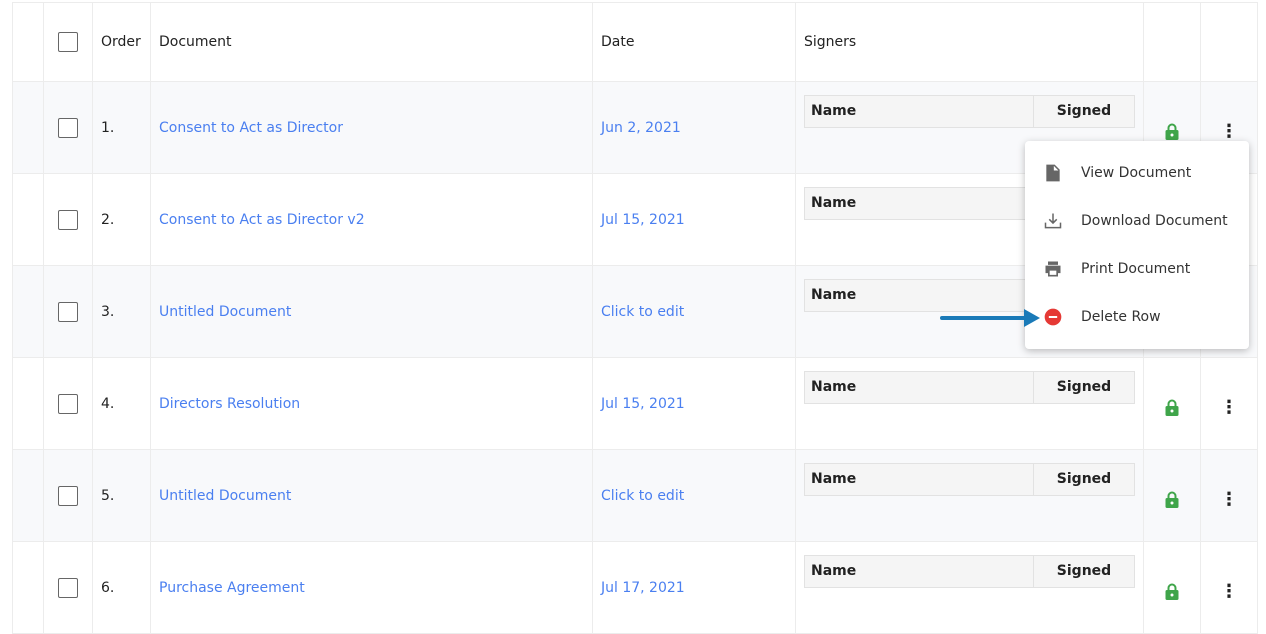  What do you see at coordinates (68, 42) in the screenshot?
I see `select-all-checkbox` at bounding box center [68, 42].